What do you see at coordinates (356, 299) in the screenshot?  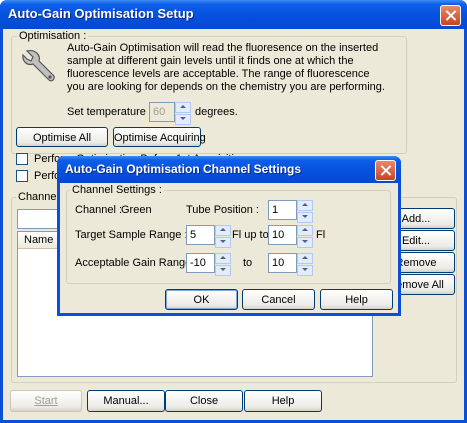 I see `dialog-help-button: Help` at bounding box center [356, 299].